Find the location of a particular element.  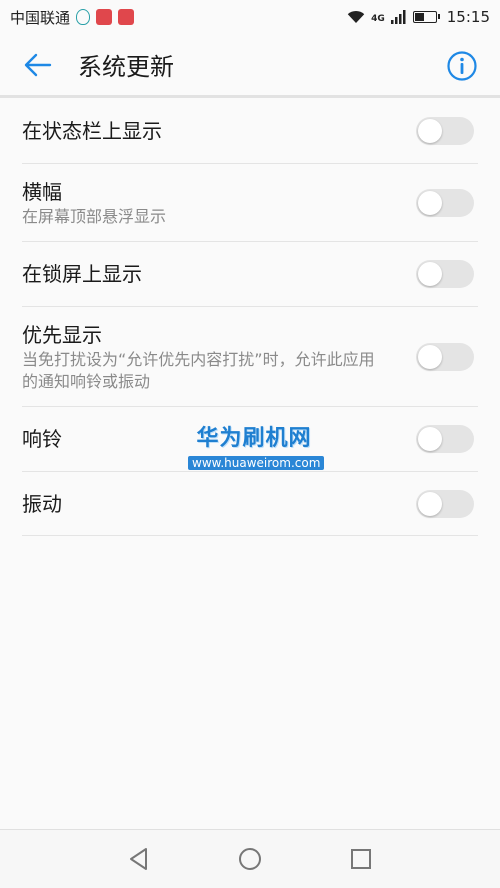

setting-title: 优先显示 is located at coordinates (62, 334).